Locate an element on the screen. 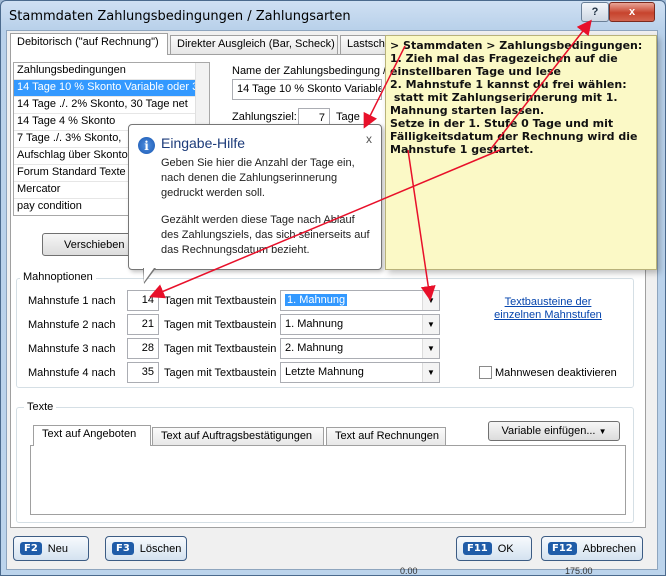  delete-button: F3 Löschen is located at coordinates (146, 548).